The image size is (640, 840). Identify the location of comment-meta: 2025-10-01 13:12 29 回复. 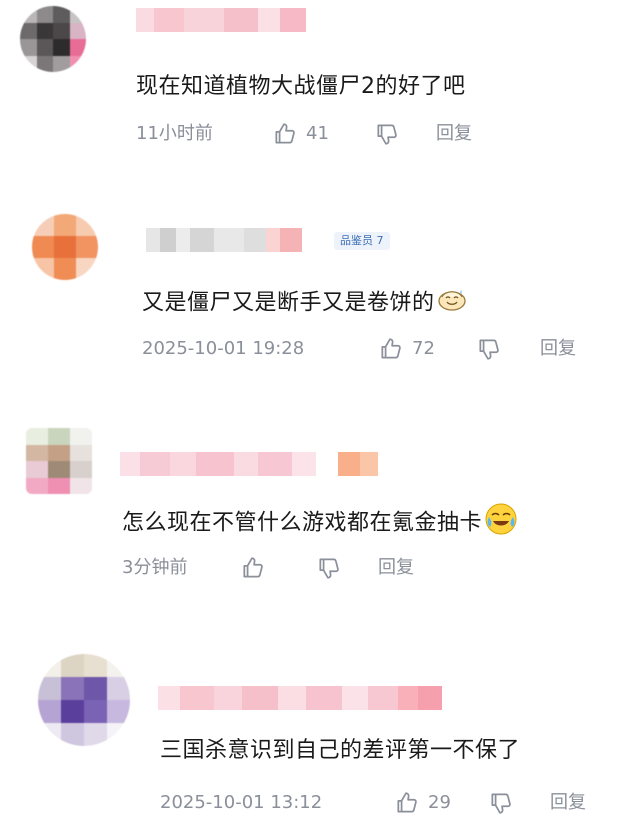
(373, 803).